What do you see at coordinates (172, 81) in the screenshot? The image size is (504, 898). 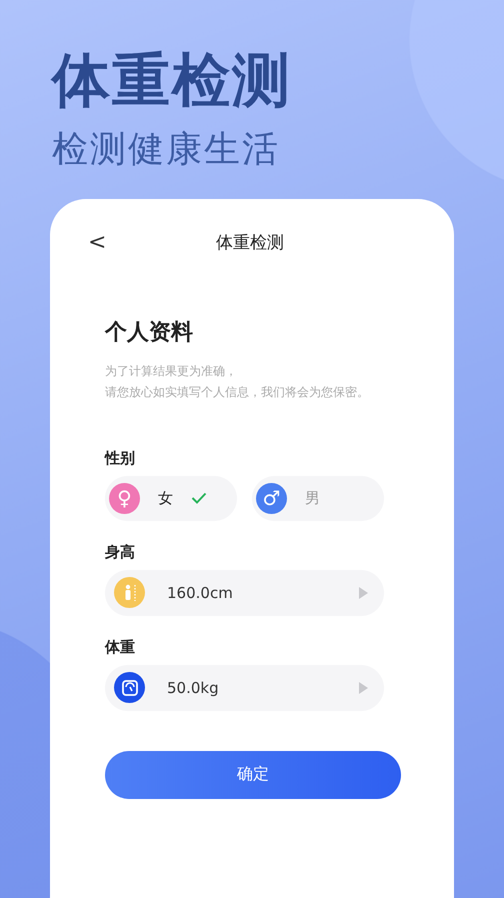 I see `hero-title: 体重检测` at bounding box center [172, 81].